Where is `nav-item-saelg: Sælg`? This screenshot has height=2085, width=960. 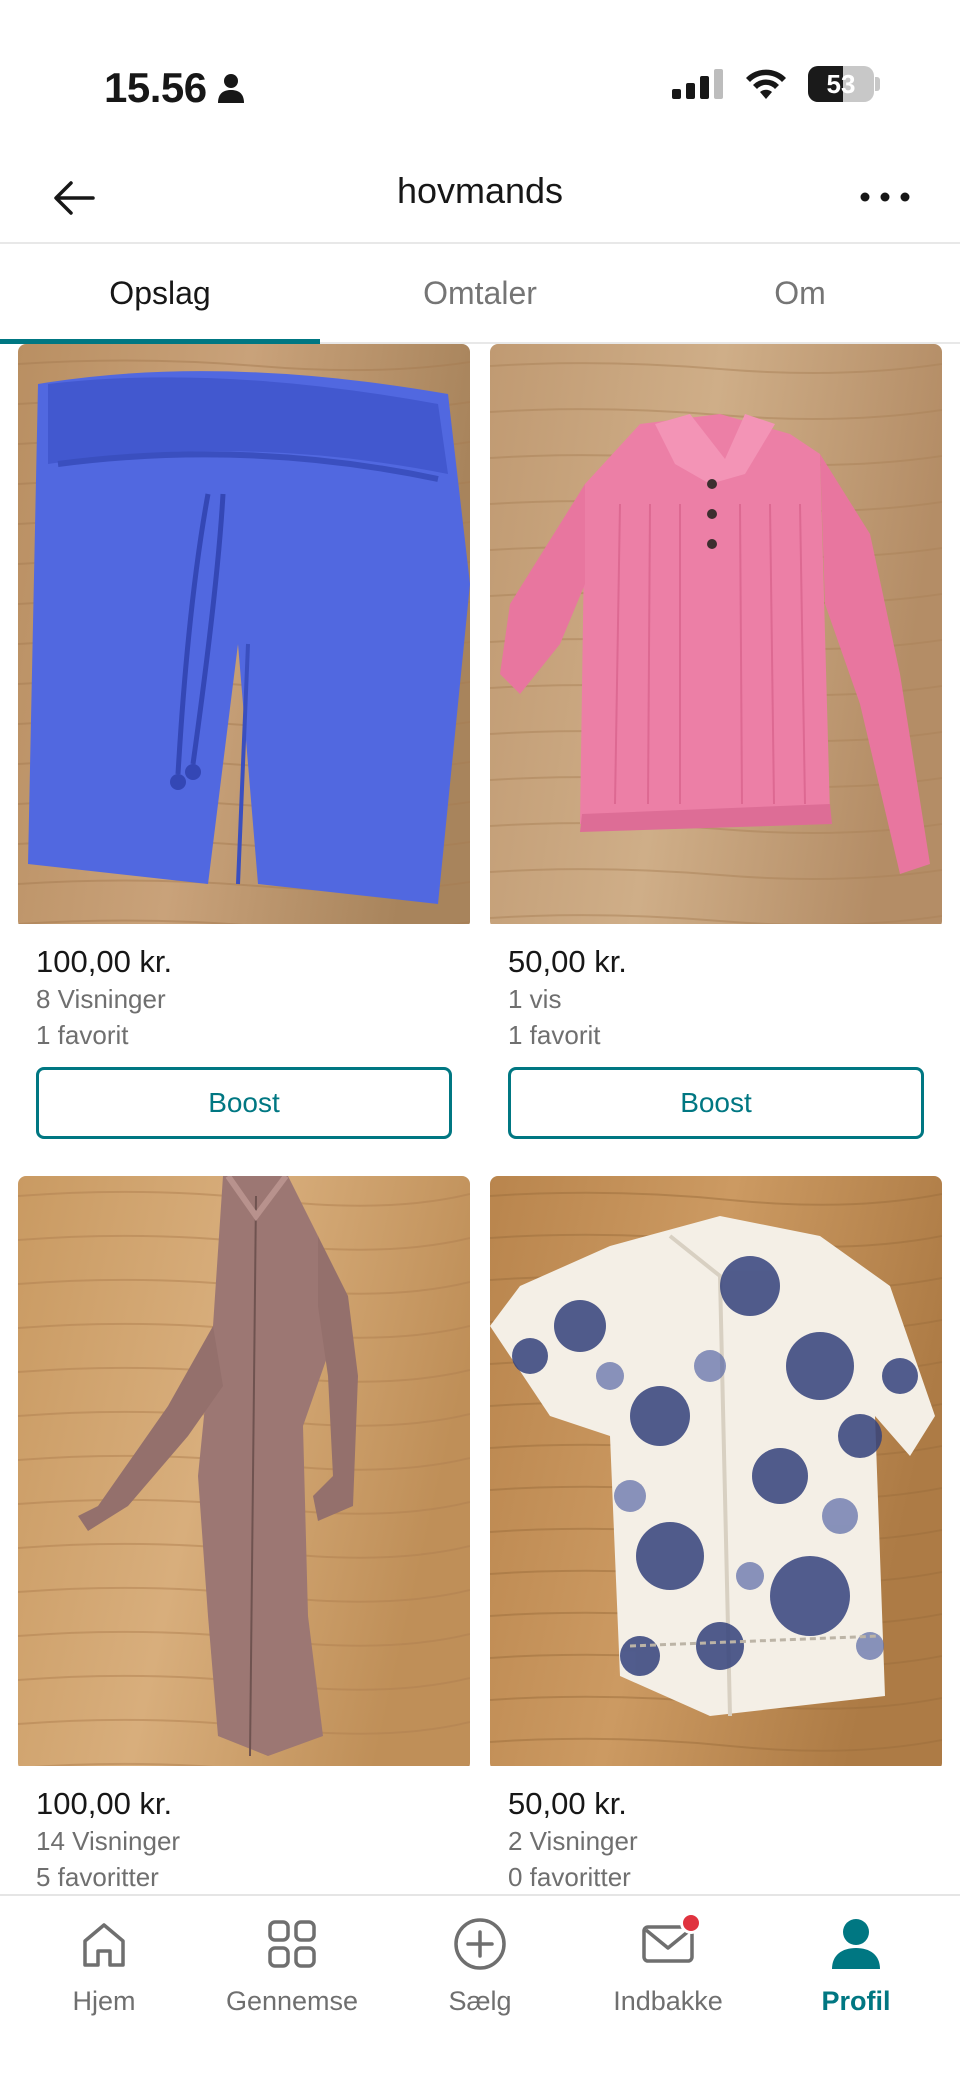 nav-item-saelg: Sælg is located at coordinates (480, 1990).